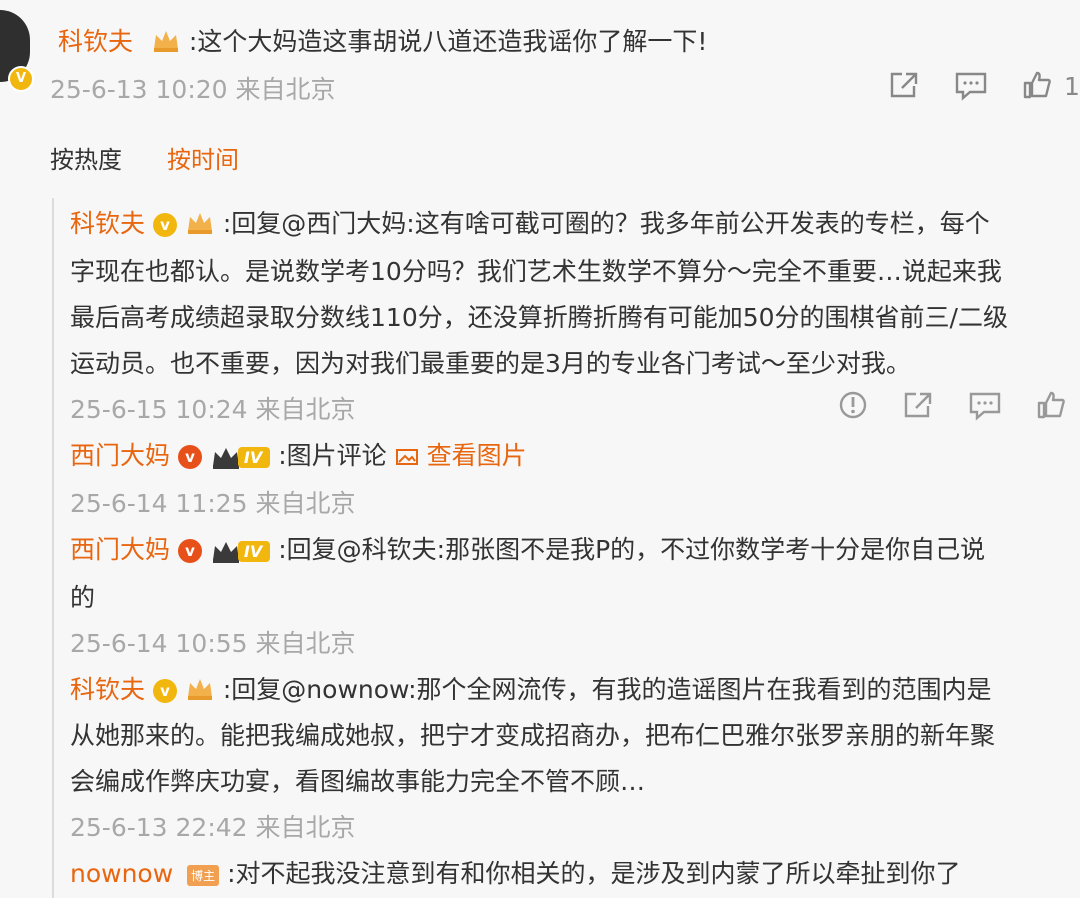  Describe the element at coordinates (83, 597) in the screenshot. I see `reply-text-line: 的` at that location.